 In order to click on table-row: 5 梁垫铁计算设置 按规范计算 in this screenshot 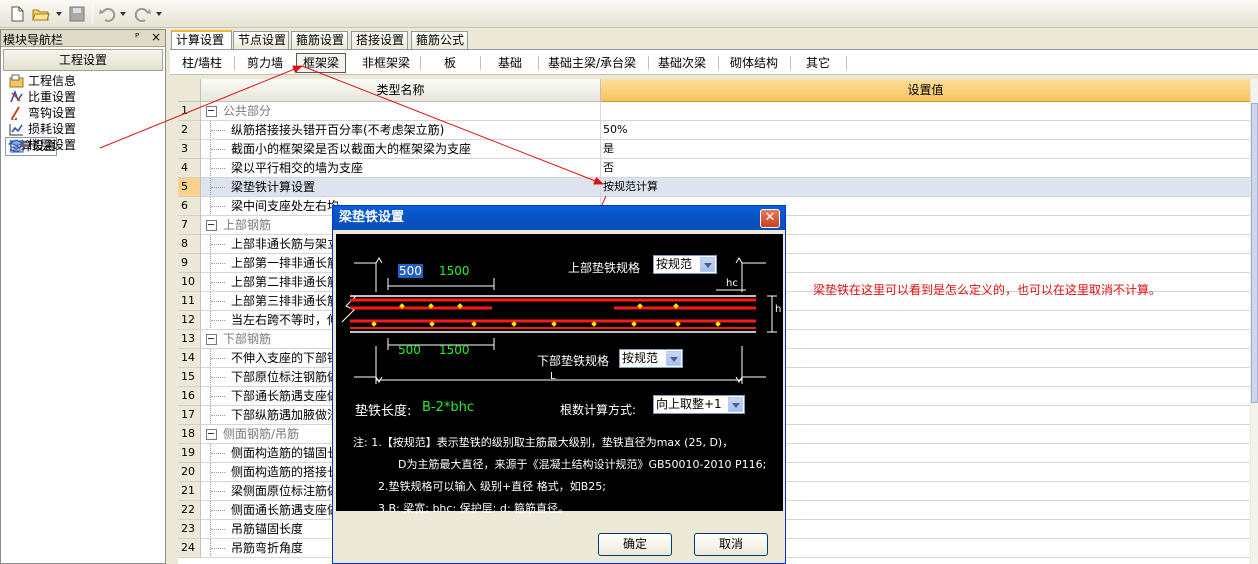, I will do `click(714, 187)`.